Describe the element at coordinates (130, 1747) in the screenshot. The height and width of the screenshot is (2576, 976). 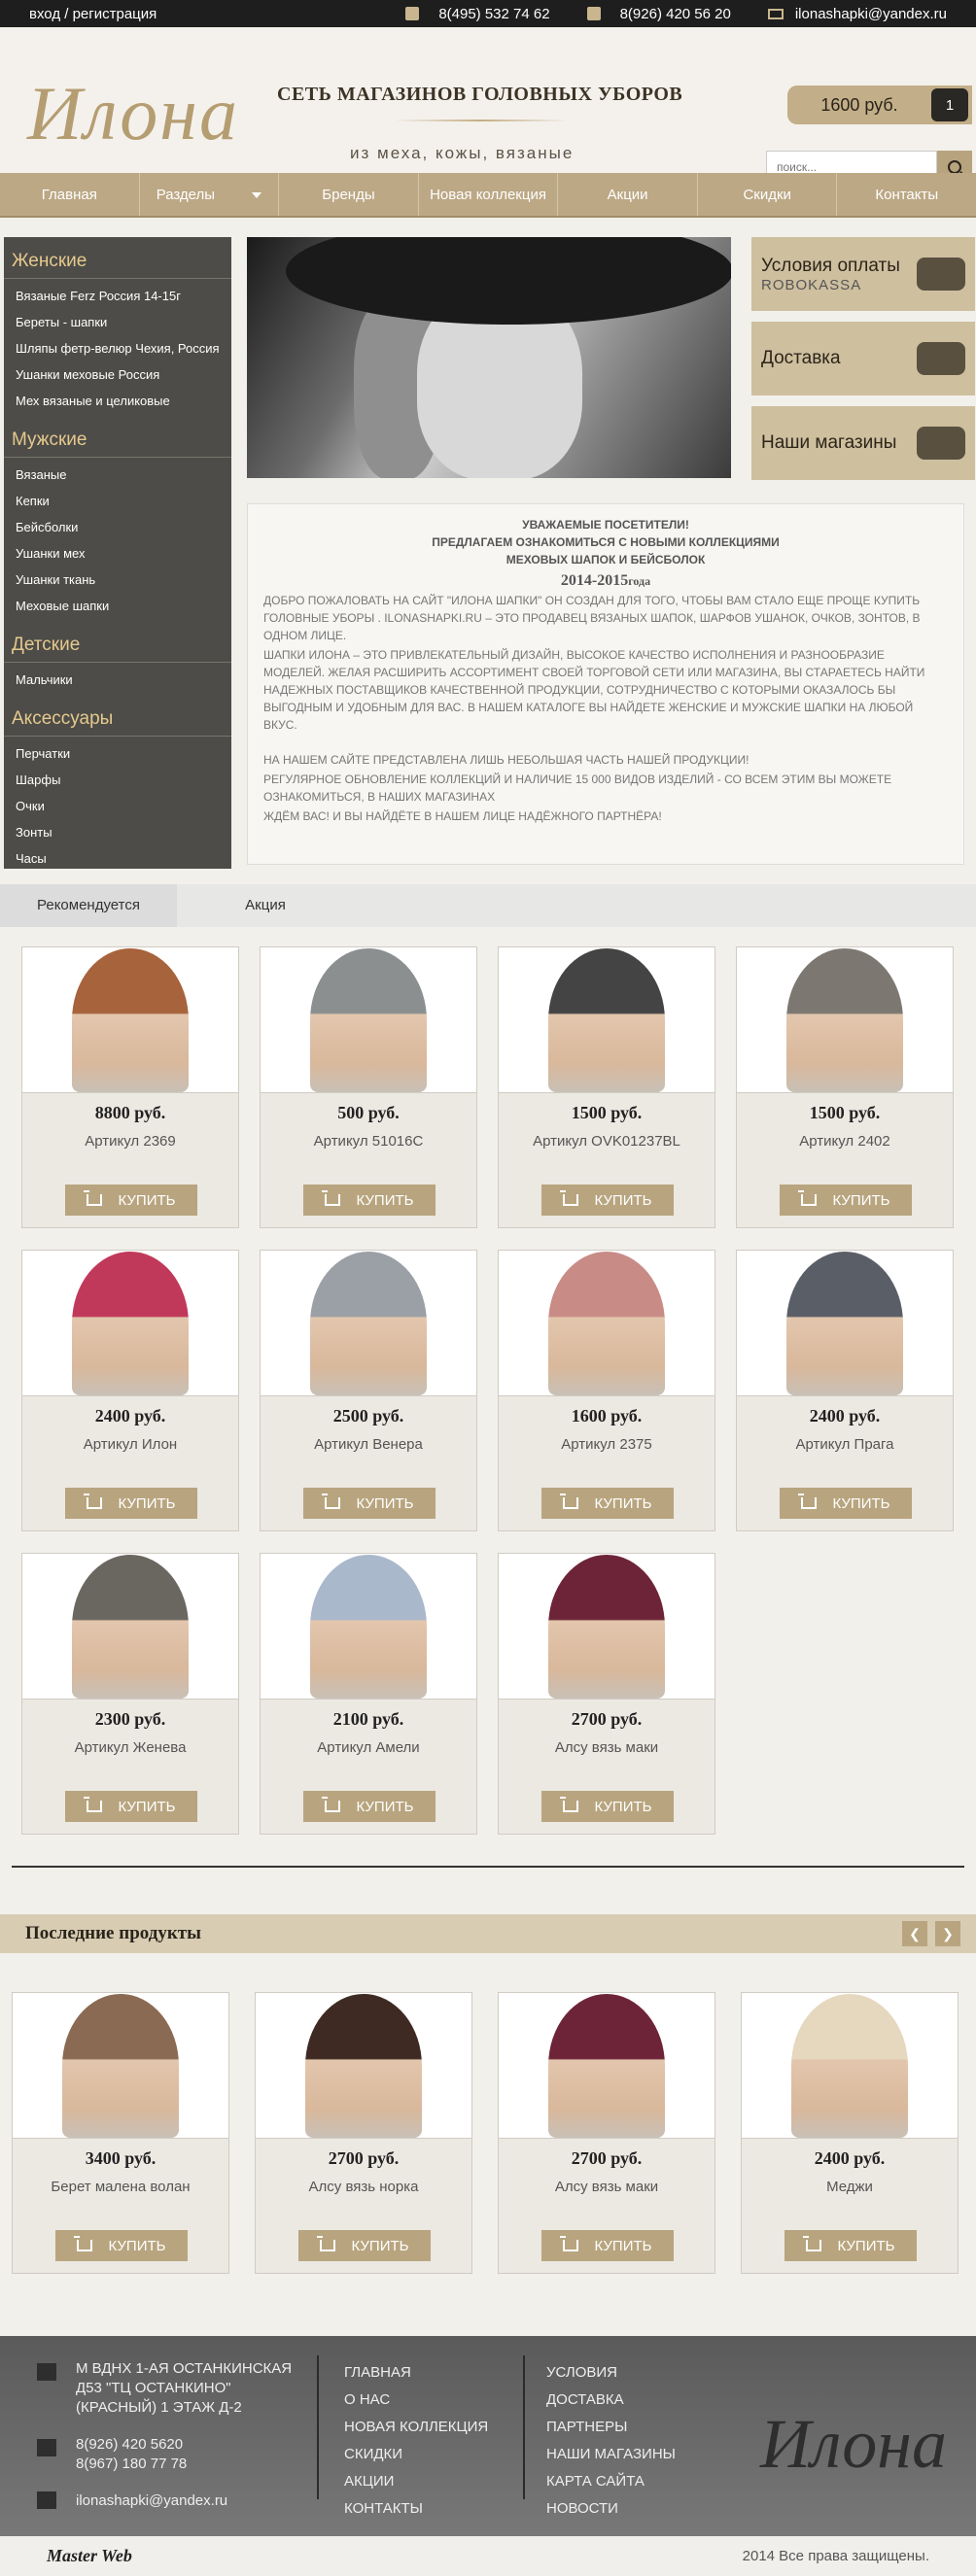
I see `product-name: Артикул Женева` at that location.